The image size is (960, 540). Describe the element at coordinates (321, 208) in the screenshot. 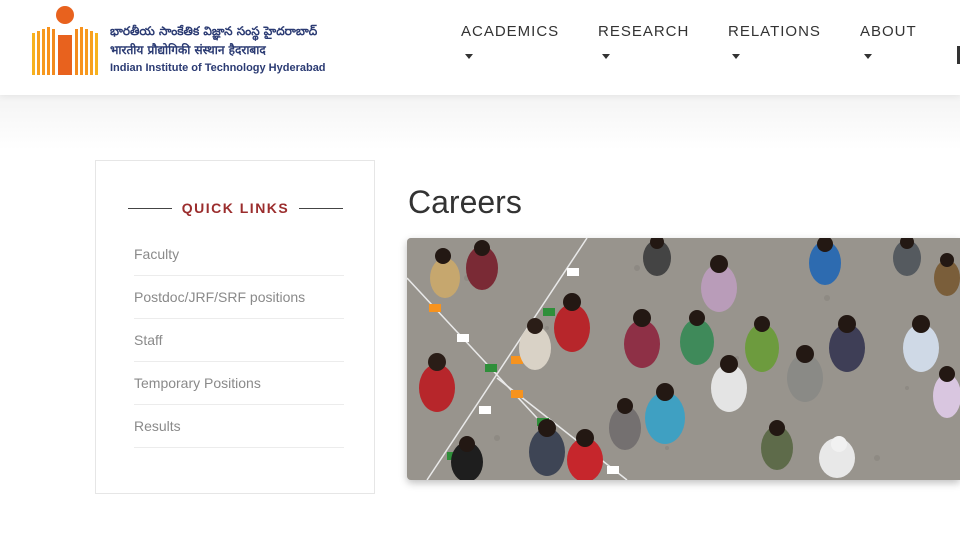

I see `heading-divider-right` at that location.